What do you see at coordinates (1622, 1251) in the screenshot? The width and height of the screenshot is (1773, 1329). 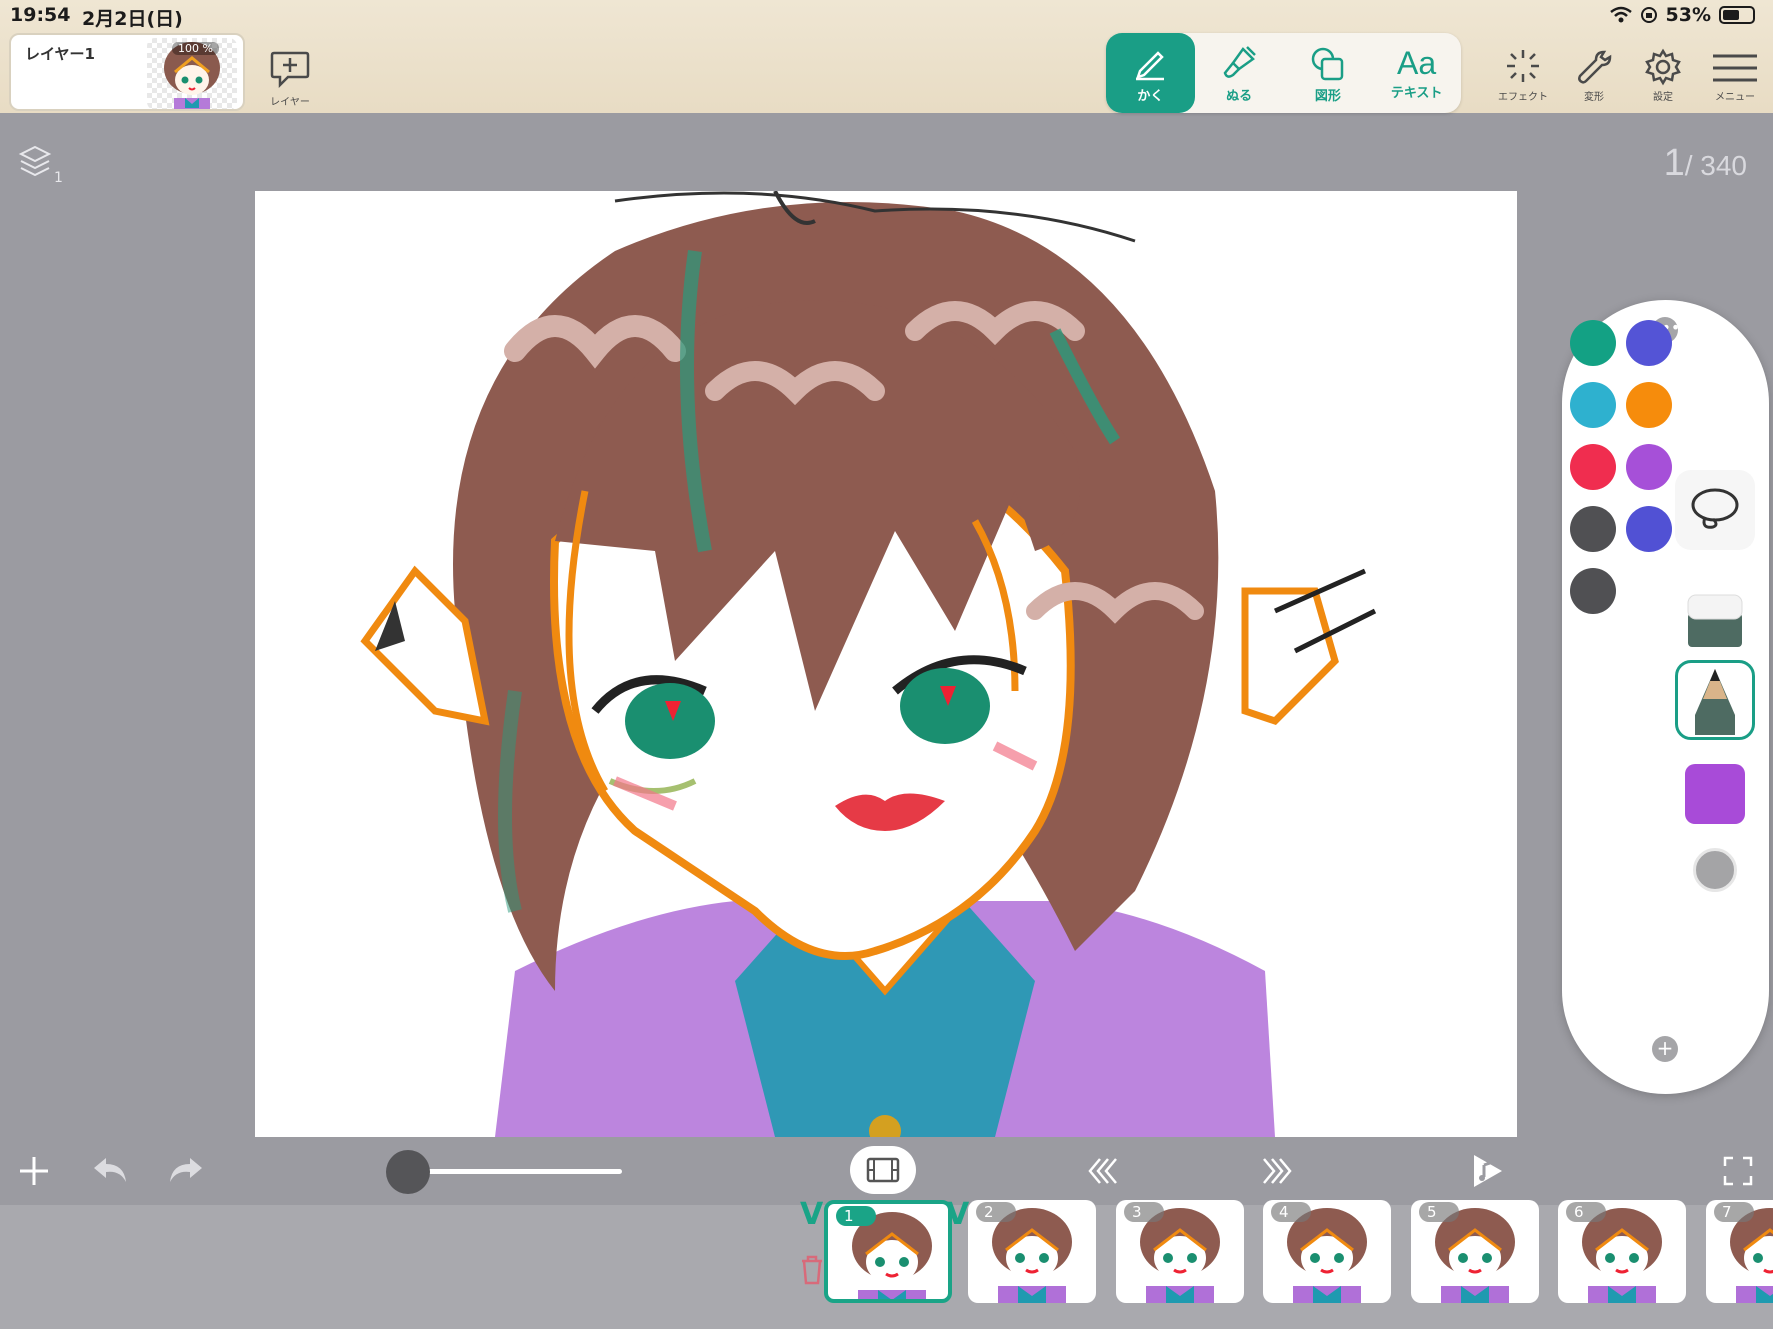 I see `timeline-frame: 6` at bounding box center [1622, 1251].